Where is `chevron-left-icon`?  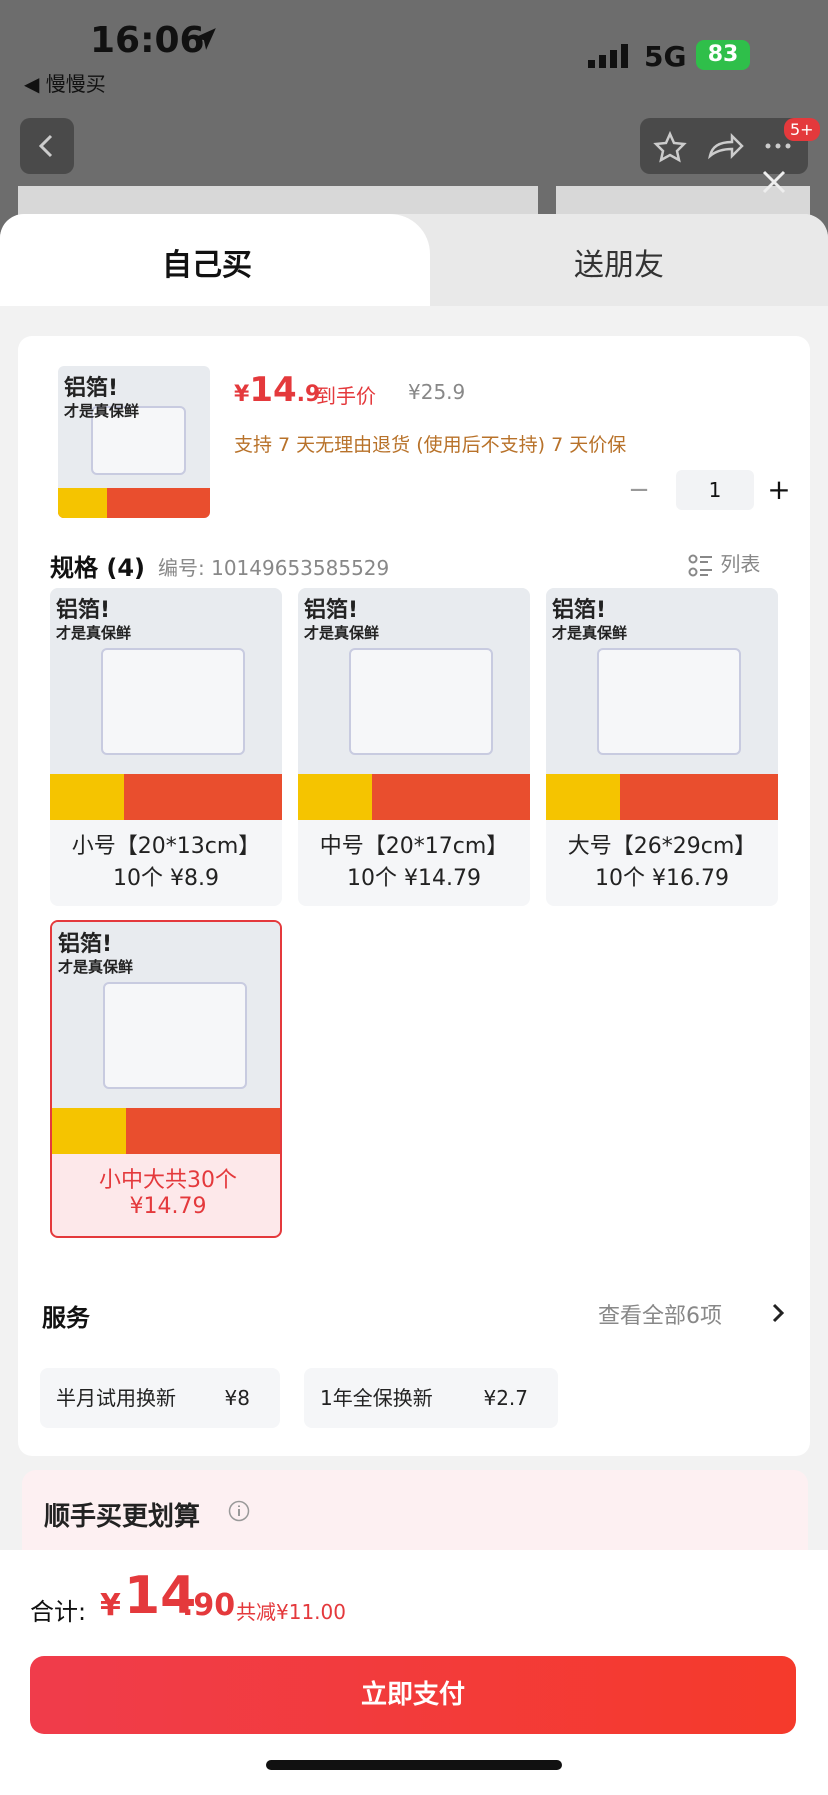
chevron-left-icon is located at coordinates (45, 146).